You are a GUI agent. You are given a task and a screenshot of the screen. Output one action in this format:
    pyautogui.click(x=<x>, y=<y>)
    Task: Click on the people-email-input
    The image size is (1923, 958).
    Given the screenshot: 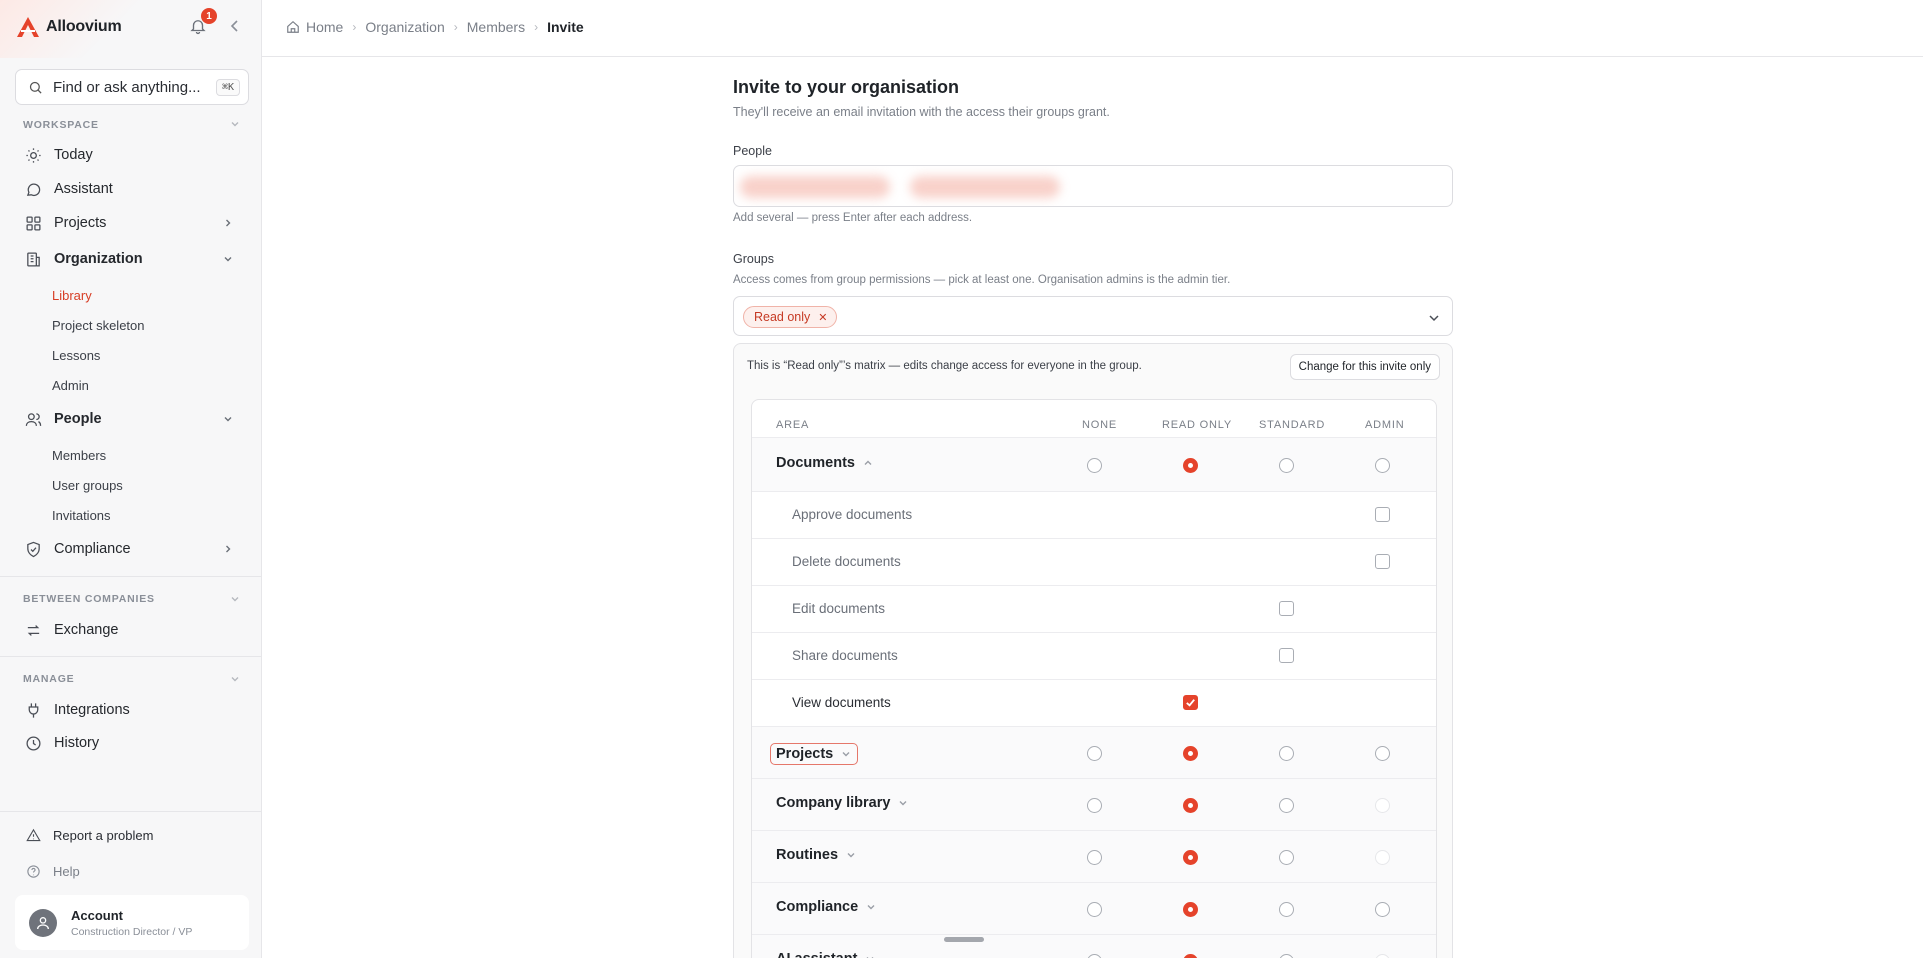 What is the action you would take?
    pyautogui.click(x=1093, y=186)
    